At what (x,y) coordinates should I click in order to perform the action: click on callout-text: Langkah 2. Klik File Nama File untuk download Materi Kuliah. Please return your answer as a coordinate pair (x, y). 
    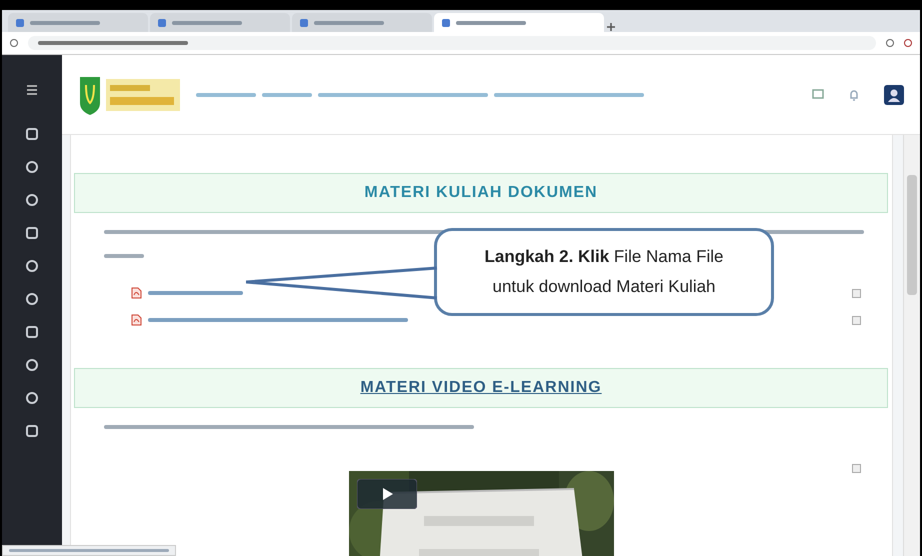
    Looking at the image, I should click on (603, 272).